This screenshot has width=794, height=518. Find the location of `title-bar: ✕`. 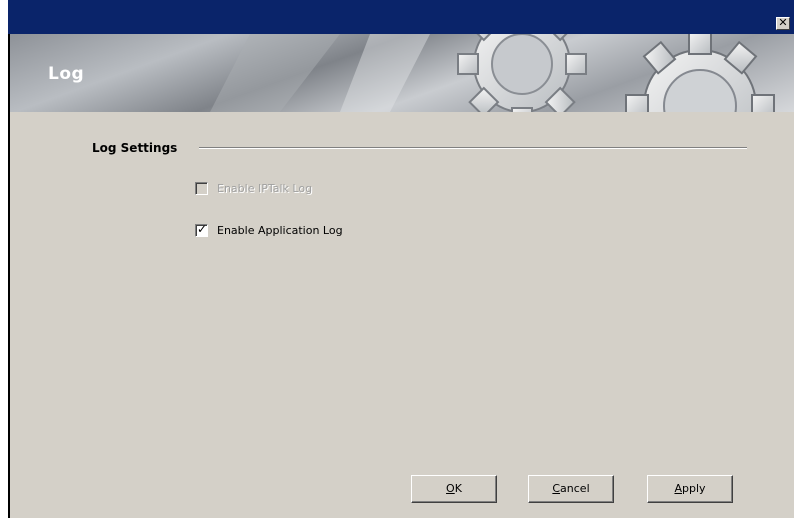

title-bar: ✕ is located at coordinates (401, 17).